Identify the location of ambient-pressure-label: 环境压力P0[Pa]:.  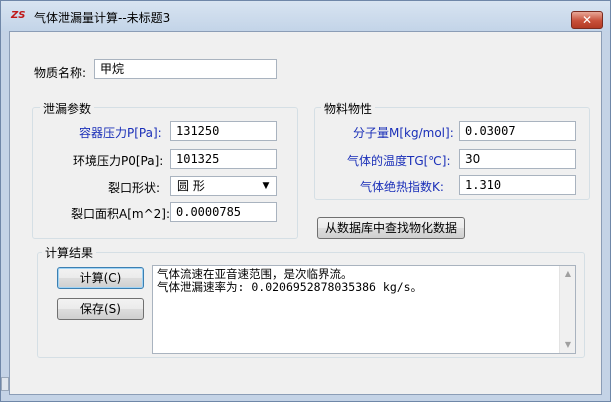
(118, 161).